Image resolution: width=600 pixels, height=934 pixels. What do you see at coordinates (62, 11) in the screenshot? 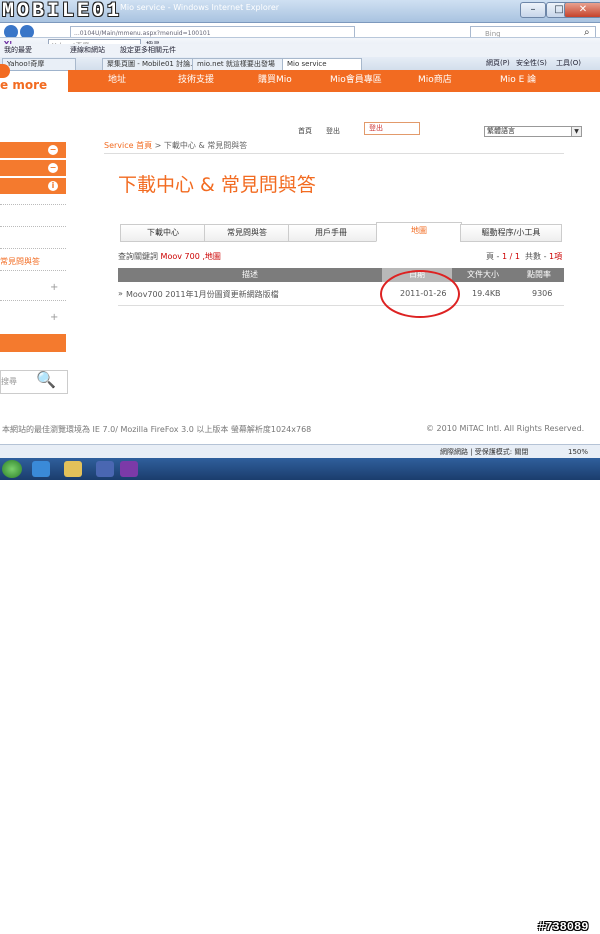
I see `mobile01-watermark: MOBILE01` at bounding box center [62, 11].